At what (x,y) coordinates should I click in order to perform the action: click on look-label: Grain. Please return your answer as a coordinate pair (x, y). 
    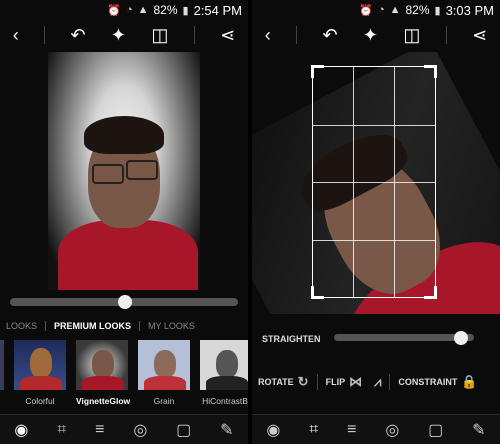
    Looking at the image, I should click on (164, 401).